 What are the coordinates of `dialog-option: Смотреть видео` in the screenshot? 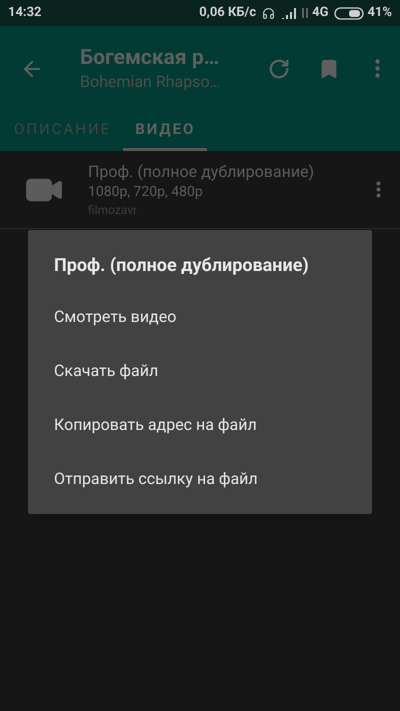 It's located at (200, 317).